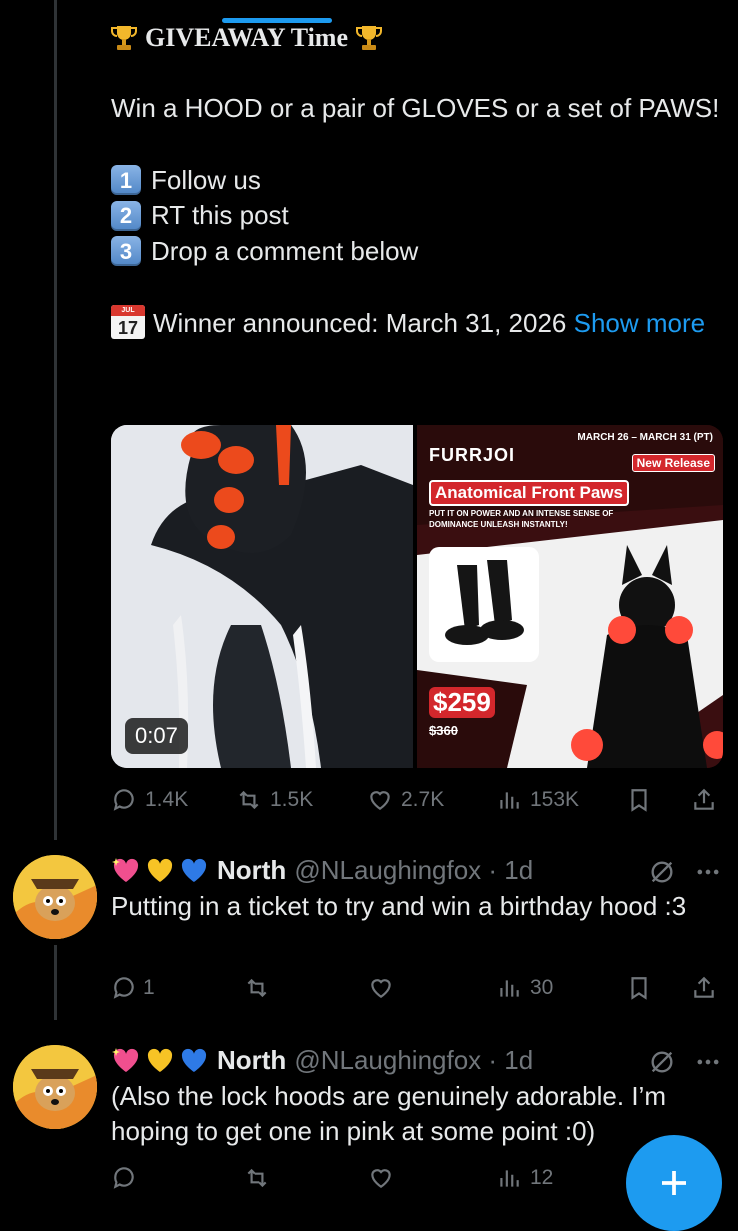 The width and height of the screenshot is (738, 1231). What do you see at coordinates (167, 799) in the screenshot?
I see `reply-count: 1.4K` at bounding box center [167, 799].